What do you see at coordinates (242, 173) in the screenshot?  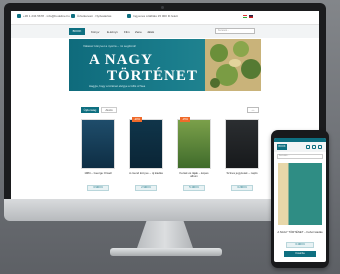 I see `product-title: Színes jegyzetek – napló` at bounding box center [242, 173].